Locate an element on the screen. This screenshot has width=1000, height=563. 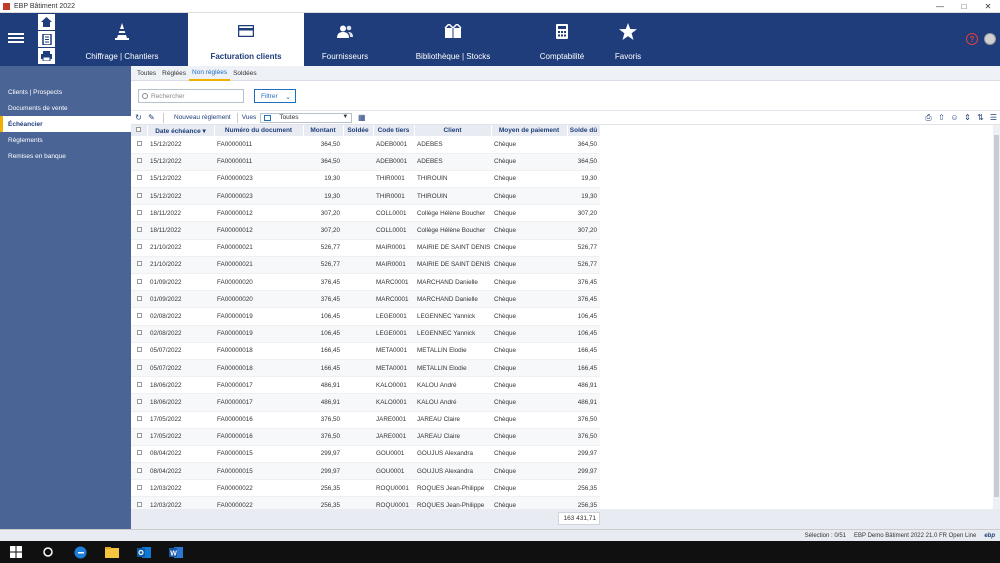
tab-favoris: Favoris is located at coordinates (628, 39).